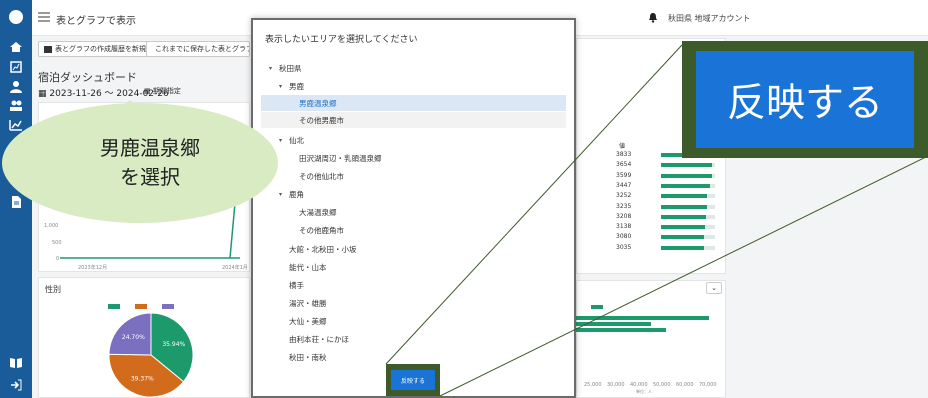 This screenshot has height=398, width=928. Describe the element at coordinates (16, 363) in the screenshot. I see `book-icon` at that location.